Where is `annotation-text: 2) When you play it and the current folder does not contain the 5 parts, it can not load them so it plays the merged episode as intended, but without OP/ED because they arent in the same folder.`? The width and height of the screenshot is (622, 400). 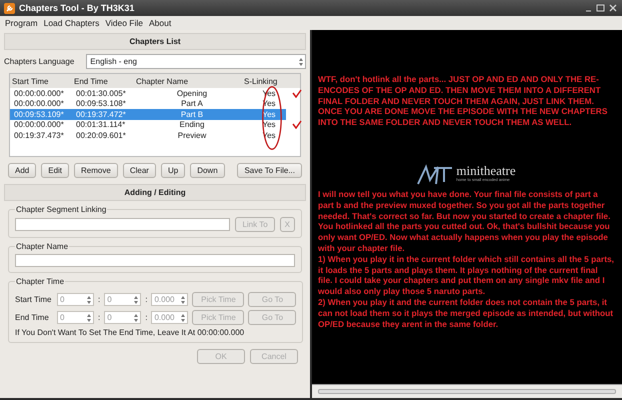 annotation-text: 2) When you play it and the current folder does not contain the 5 parts, it can not load them so it plays the merged episode as intended, but without OP/ED because they arent in the same folder. is located at coordinates (466, 313).